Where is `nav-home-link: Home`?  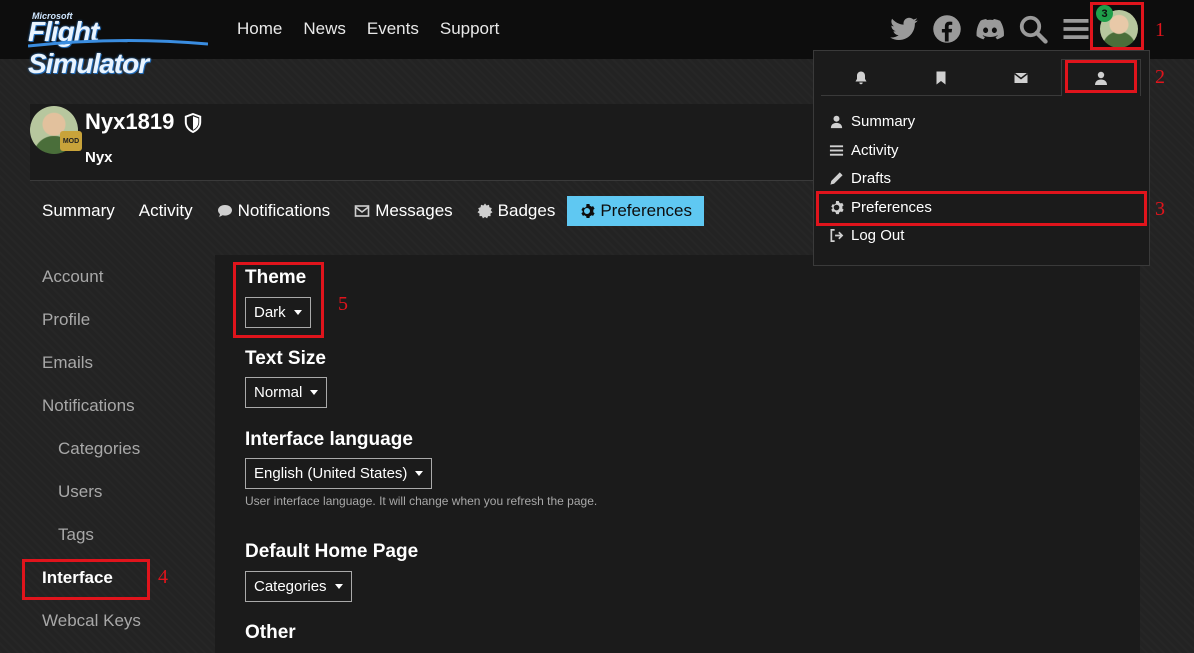
nav-home-link: Home is located at coordinates (259, 29).